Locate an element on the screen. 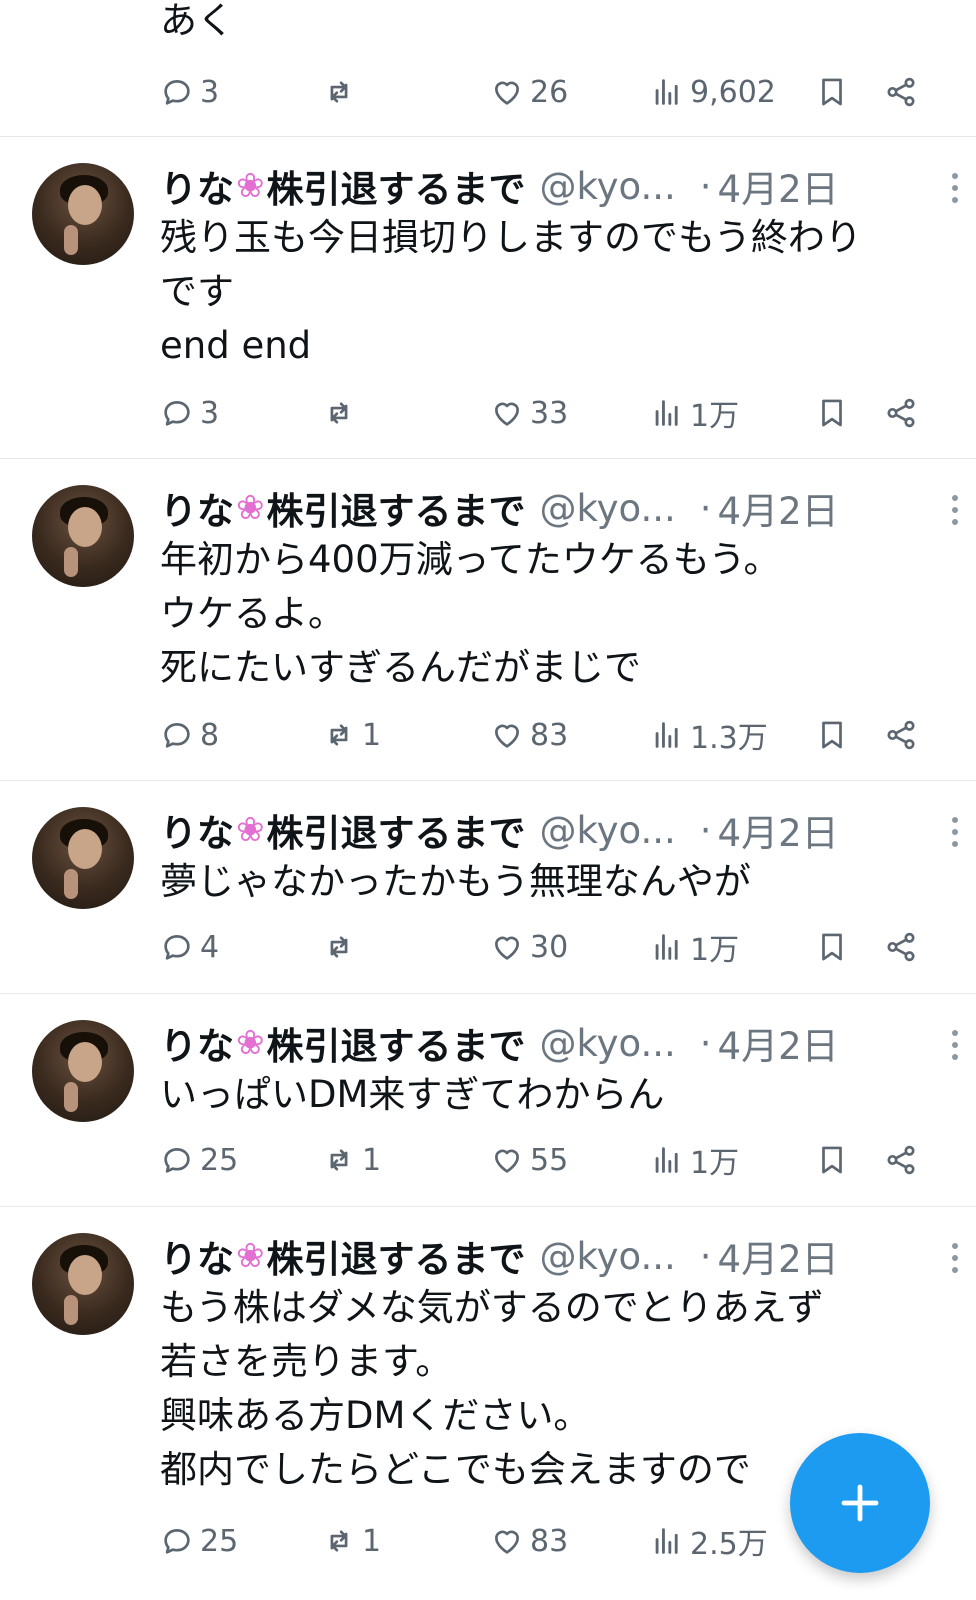  tweet-header: りな ❀ 株引退するまで @kyo... · 4月2日 is located at coordinates (559, 831).